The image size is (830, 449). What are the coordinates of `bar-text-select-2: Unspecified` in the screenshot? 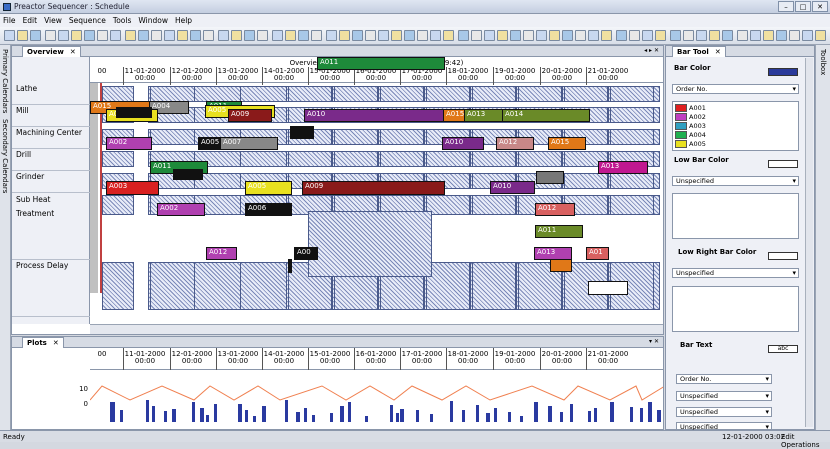 It's located at (724, 396).